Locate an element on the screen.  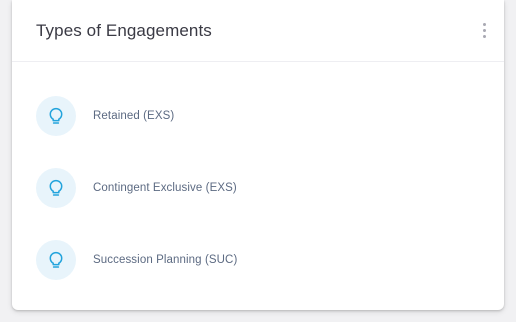
engagement-item-succession-planning: Succession Planning (SUC) is located at coordinates (136, 260).